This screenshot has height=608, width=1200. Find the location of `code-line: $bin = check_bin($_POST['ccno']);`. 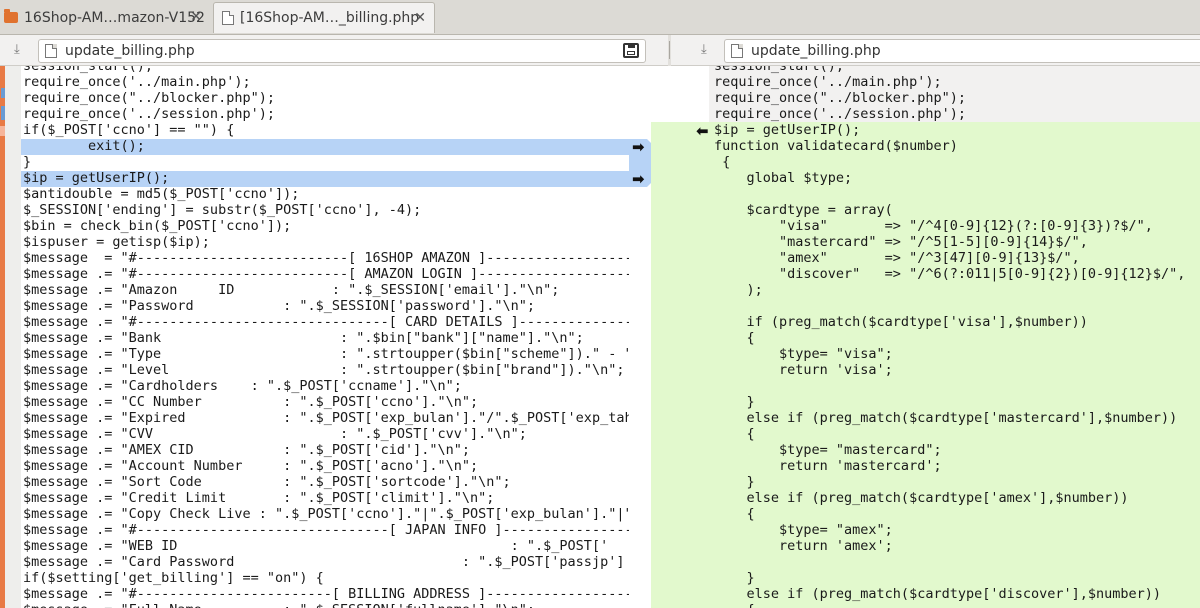

code-line: $bin = check_bin($_POST['ccno']); is located at coordinates (157, 226).